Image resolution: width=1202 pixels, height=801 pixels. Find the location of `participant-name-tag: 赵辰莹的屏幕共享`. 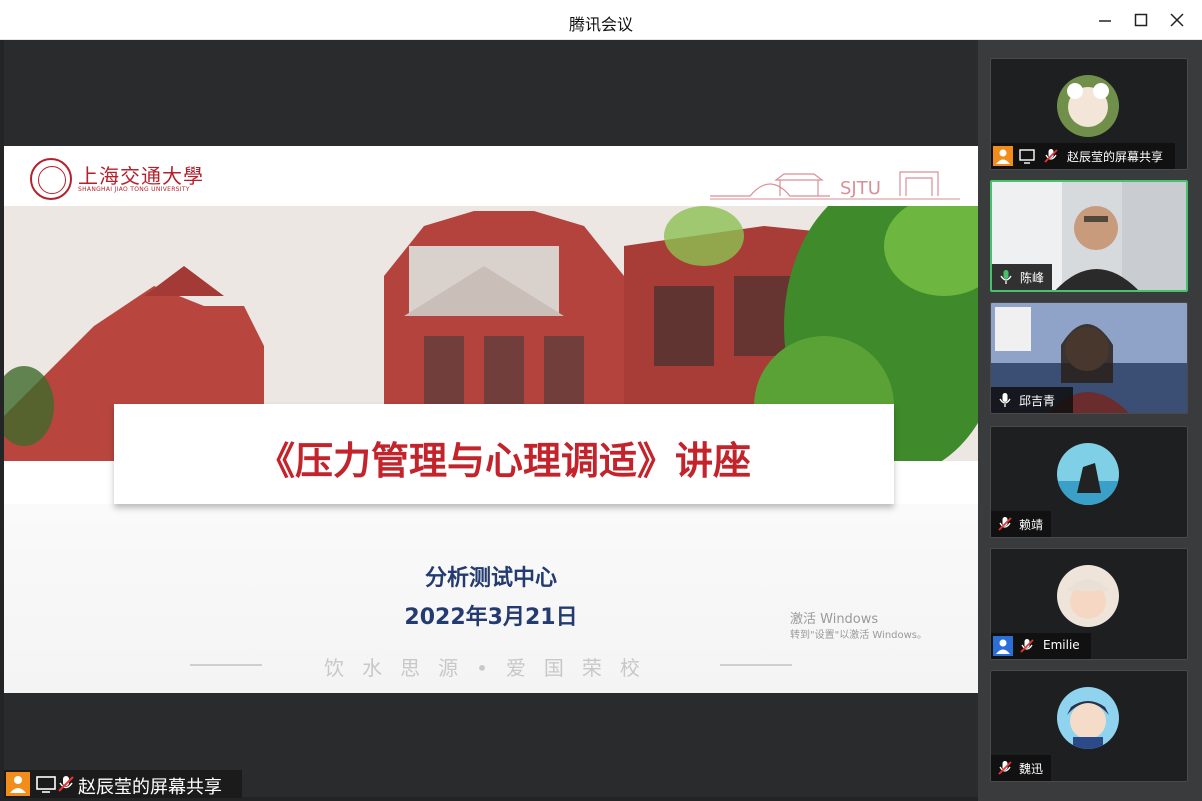

participant-name-tag: 赵辰莹的屏幕共享 is located at coordinates (1083, 156).